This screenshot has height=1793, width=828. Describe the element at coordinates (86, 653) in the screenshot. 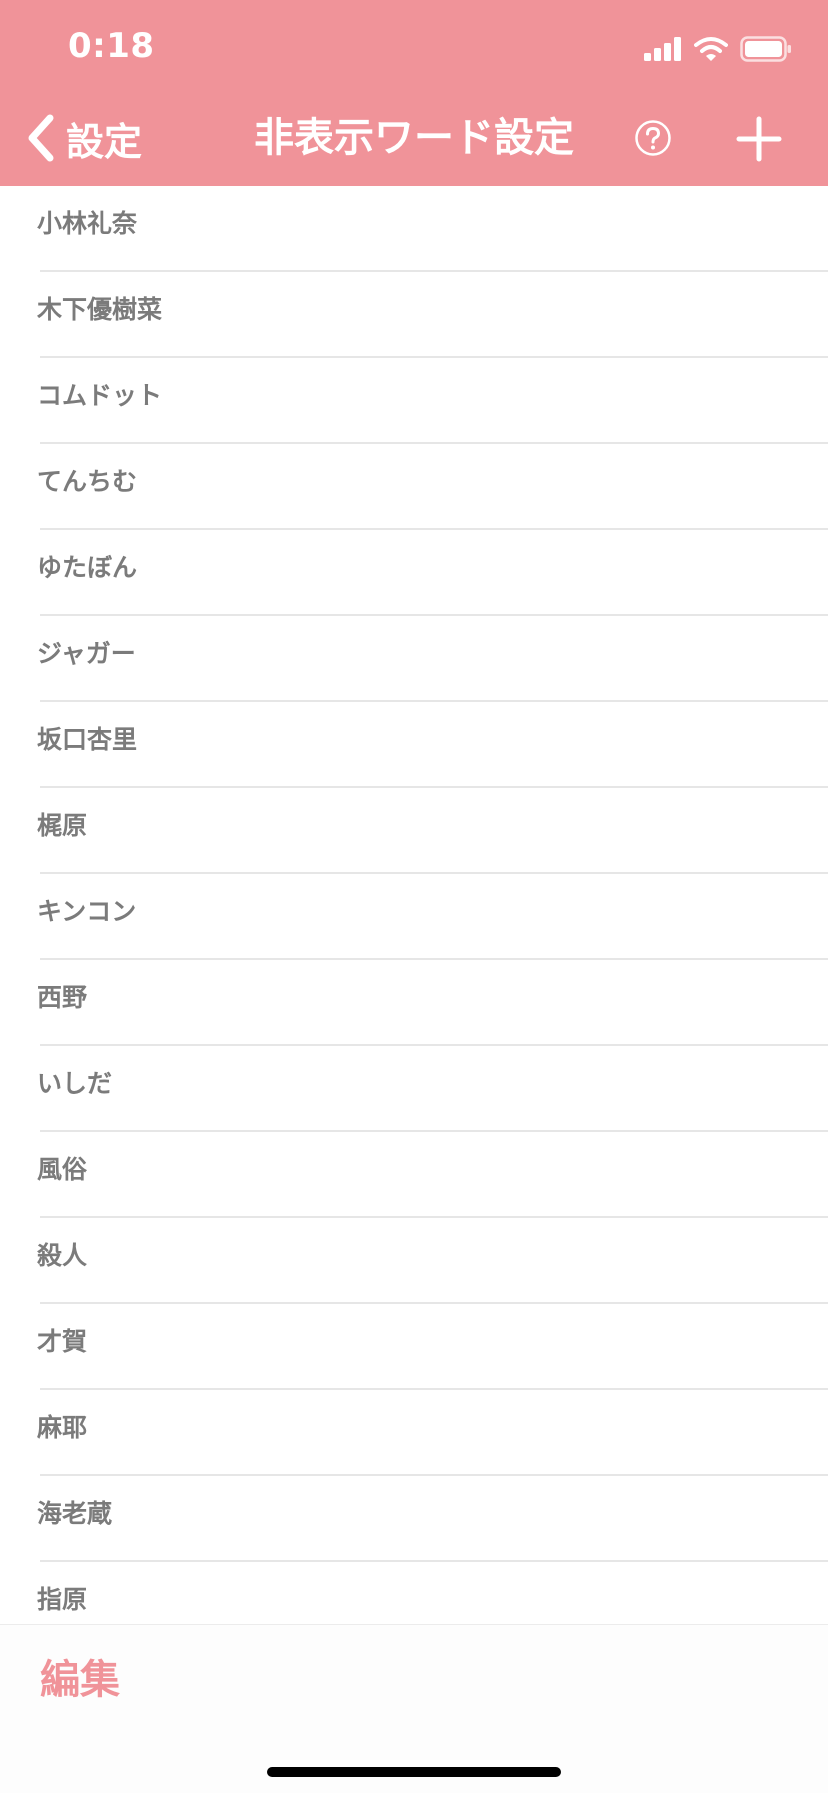

I see `list-item-label: ジャガー` at that location.